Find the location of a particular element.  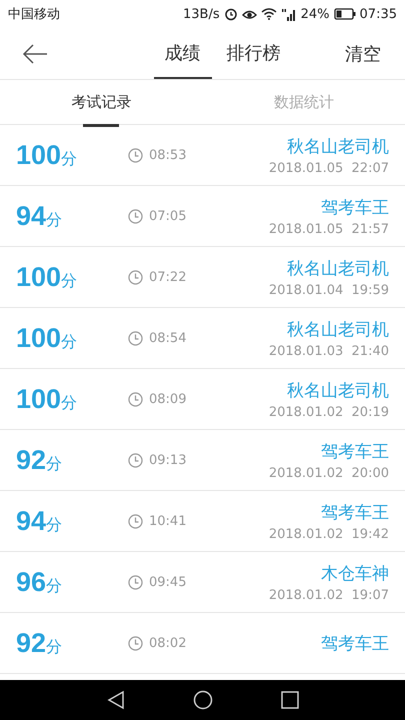

exam-date: 2018.01.02 19:07 is located at coordinates (328, 595).